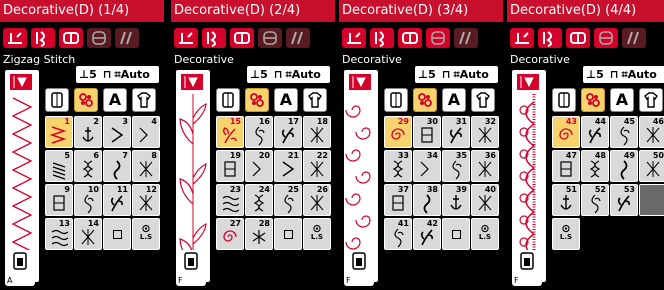  Describe the element at coordinates (595, 200) in the screenshot. I see `stitch-button-52: 52` at that location.